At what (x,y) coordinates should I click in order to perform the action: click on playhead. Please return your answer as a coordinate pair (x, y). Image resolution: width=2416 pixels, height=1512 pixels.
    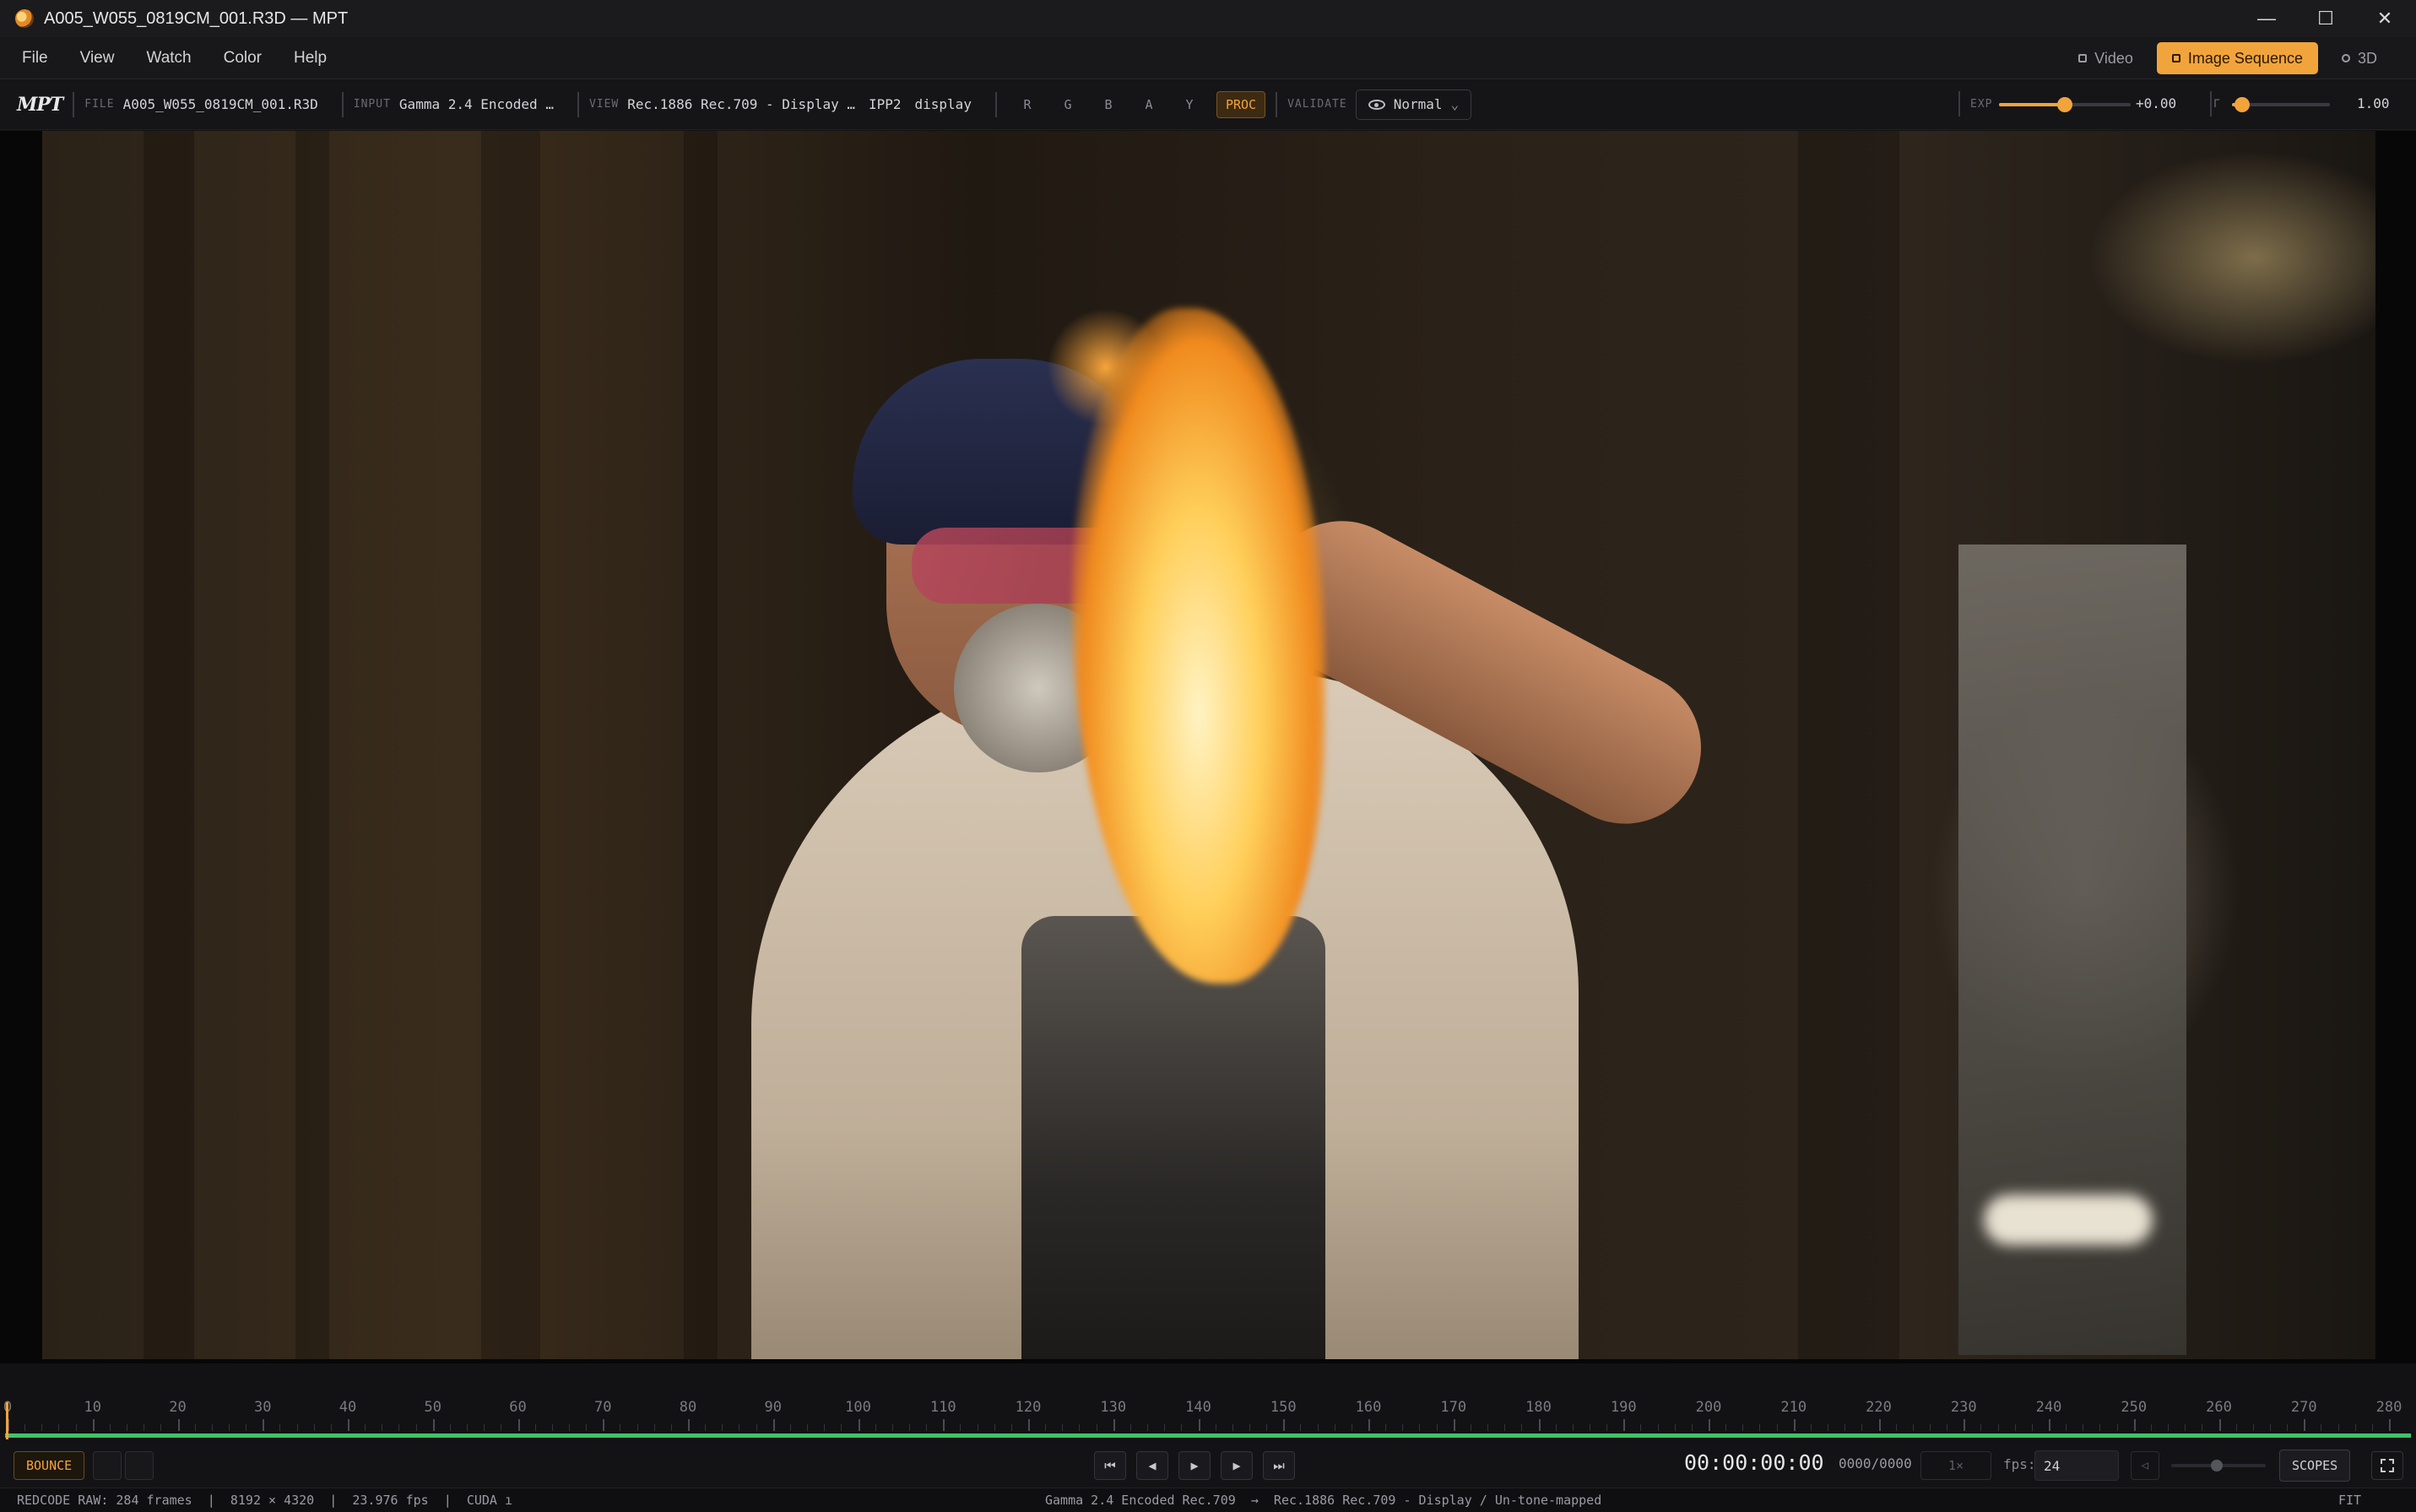
    Looking at the image, I should click on (7, 1420).